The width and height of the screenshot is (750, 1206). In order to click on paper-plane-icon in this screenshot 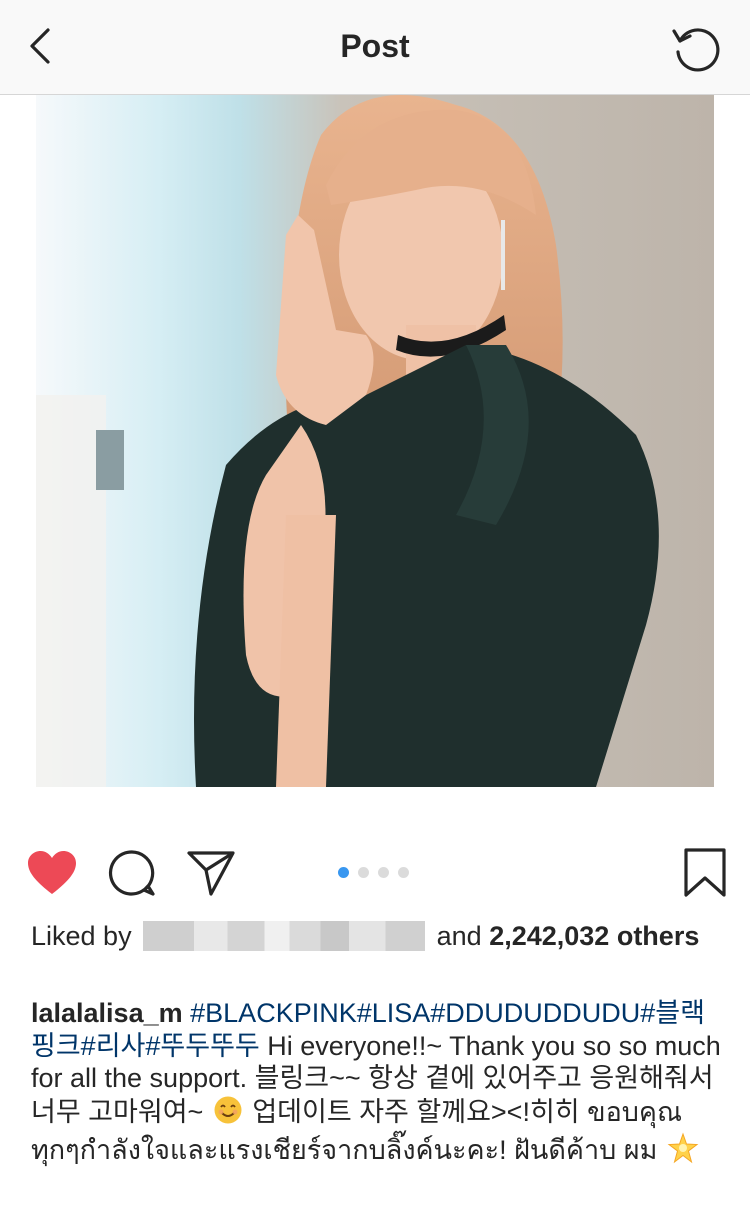, I will do `click(211, 873)`.